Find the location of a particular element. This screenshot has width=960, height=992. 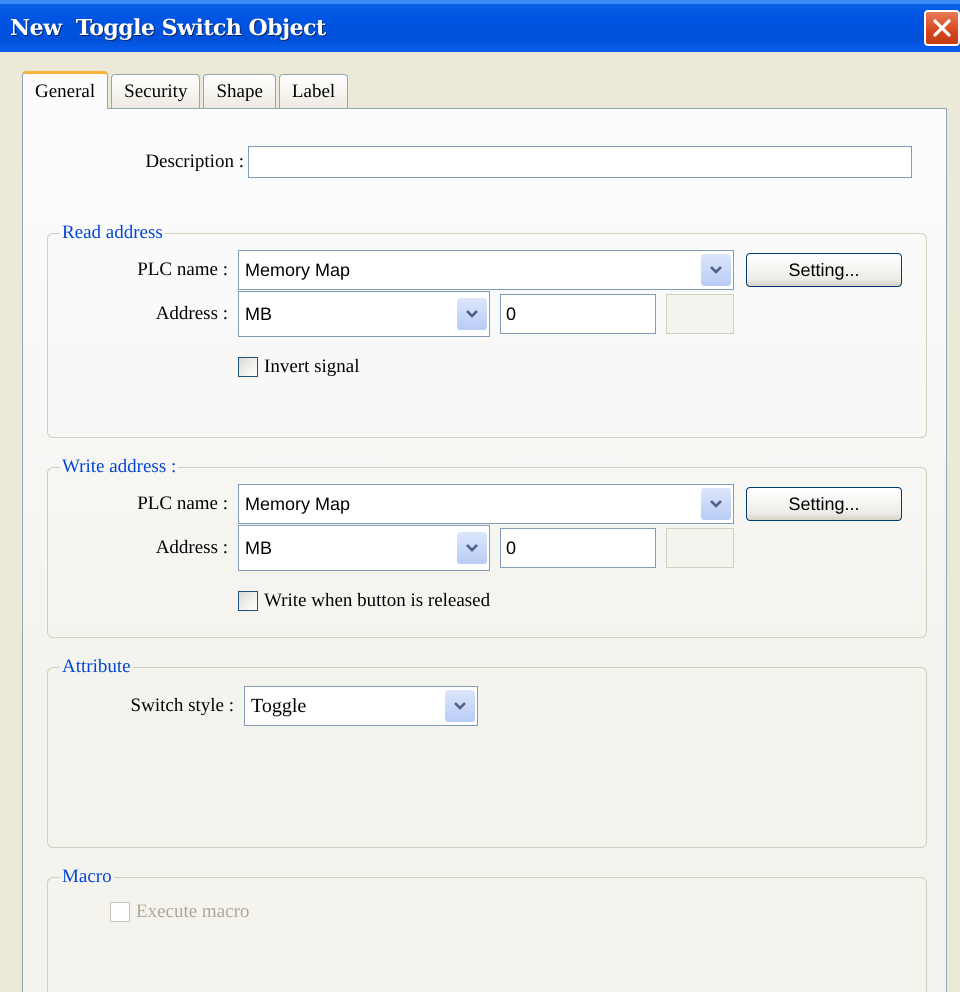

field-label: Description : is located at coordinates (194, 162).